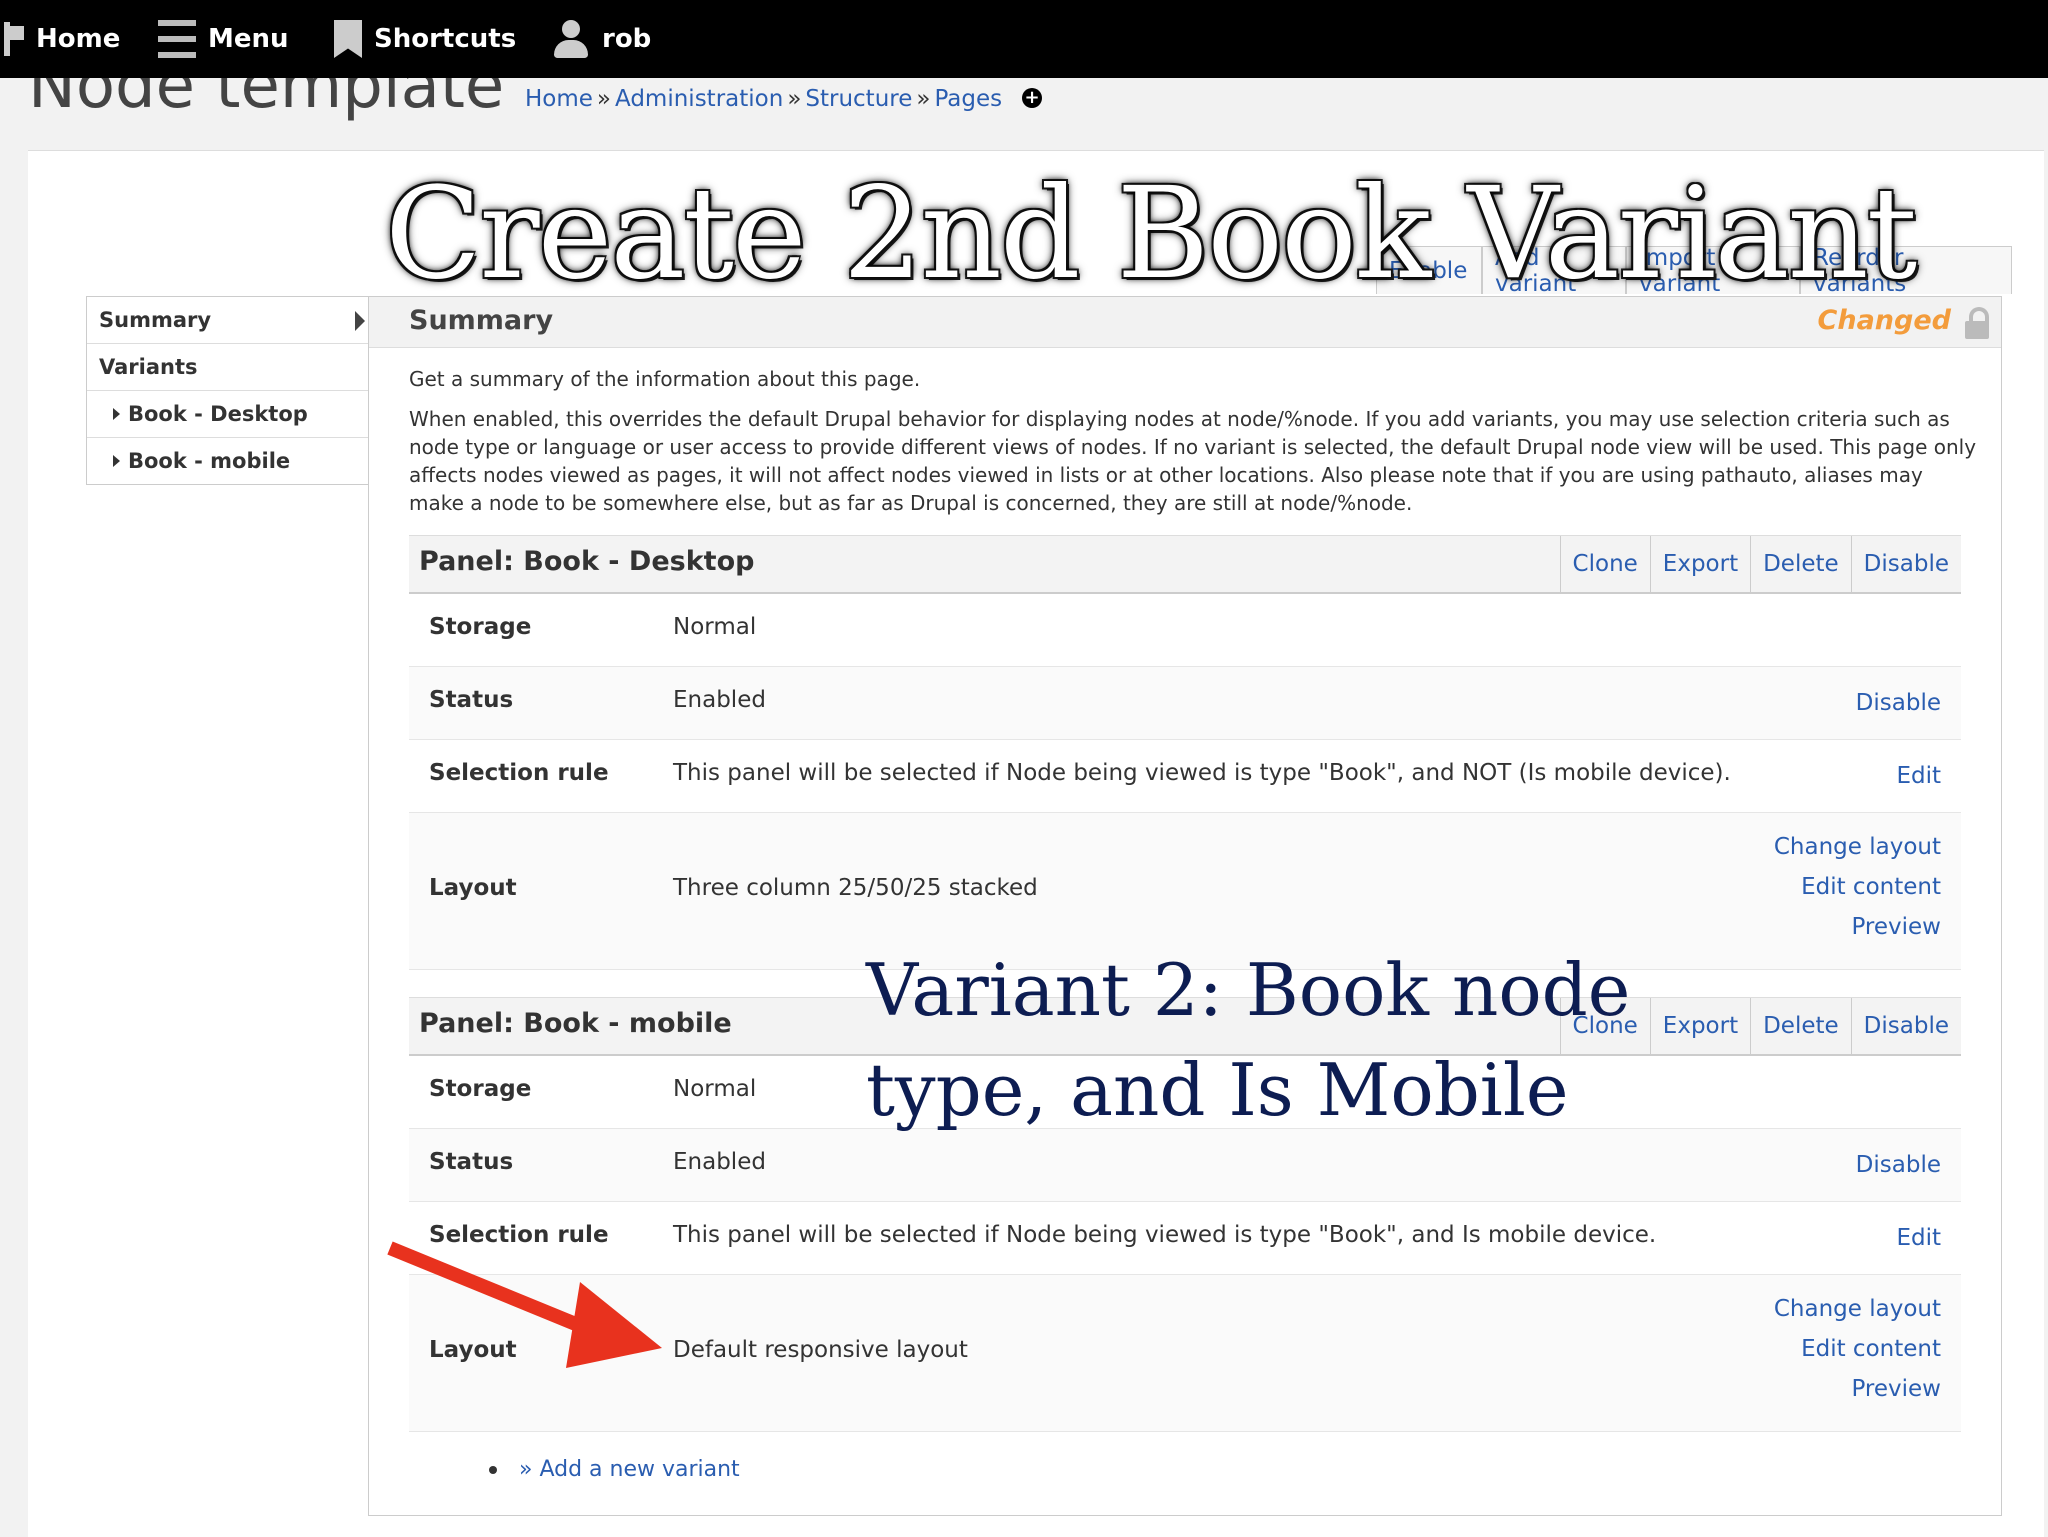 The height and width of the screenshot is (1537, 2048). What do you see at coordinates (820, 1350) in the screenshot?
I see `layout-value: Default responsive layout` at bounding box center [820, 1350].